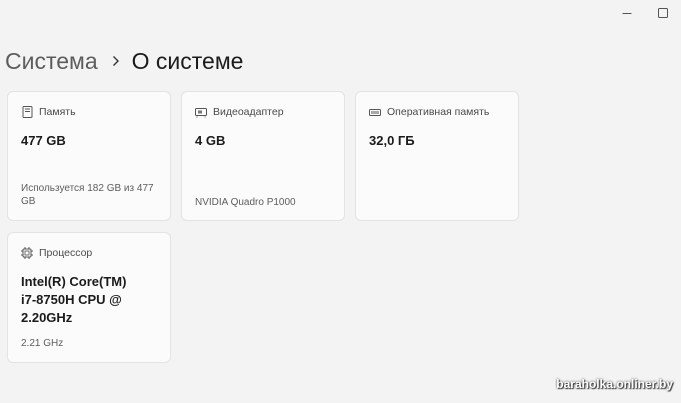 The width and height of the screenshot is (681, 403). I want to click on window-controls, so click(645, 13).